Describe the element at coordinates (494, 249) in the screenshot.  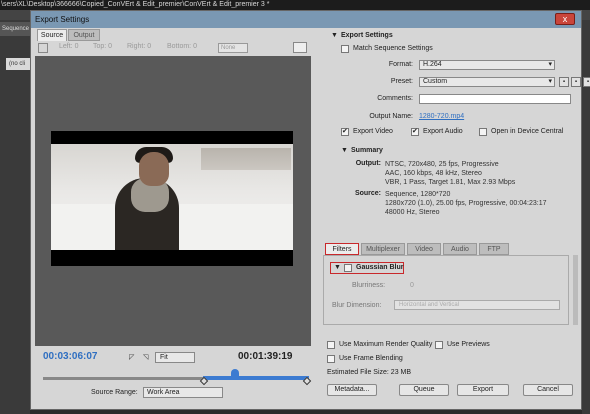
I see `tab-ftp: FTP` at that location.